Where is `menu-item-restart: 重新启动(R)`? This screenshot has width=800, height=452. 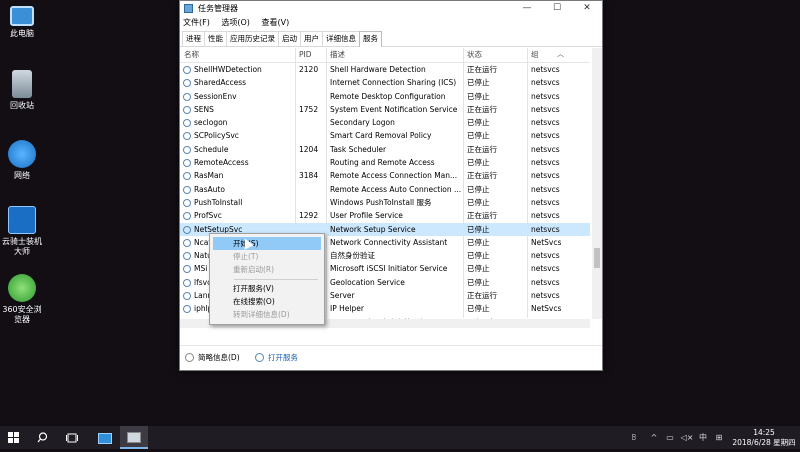 menu-item-restart: 重新启动(R) is located at coordinates (267, 269).